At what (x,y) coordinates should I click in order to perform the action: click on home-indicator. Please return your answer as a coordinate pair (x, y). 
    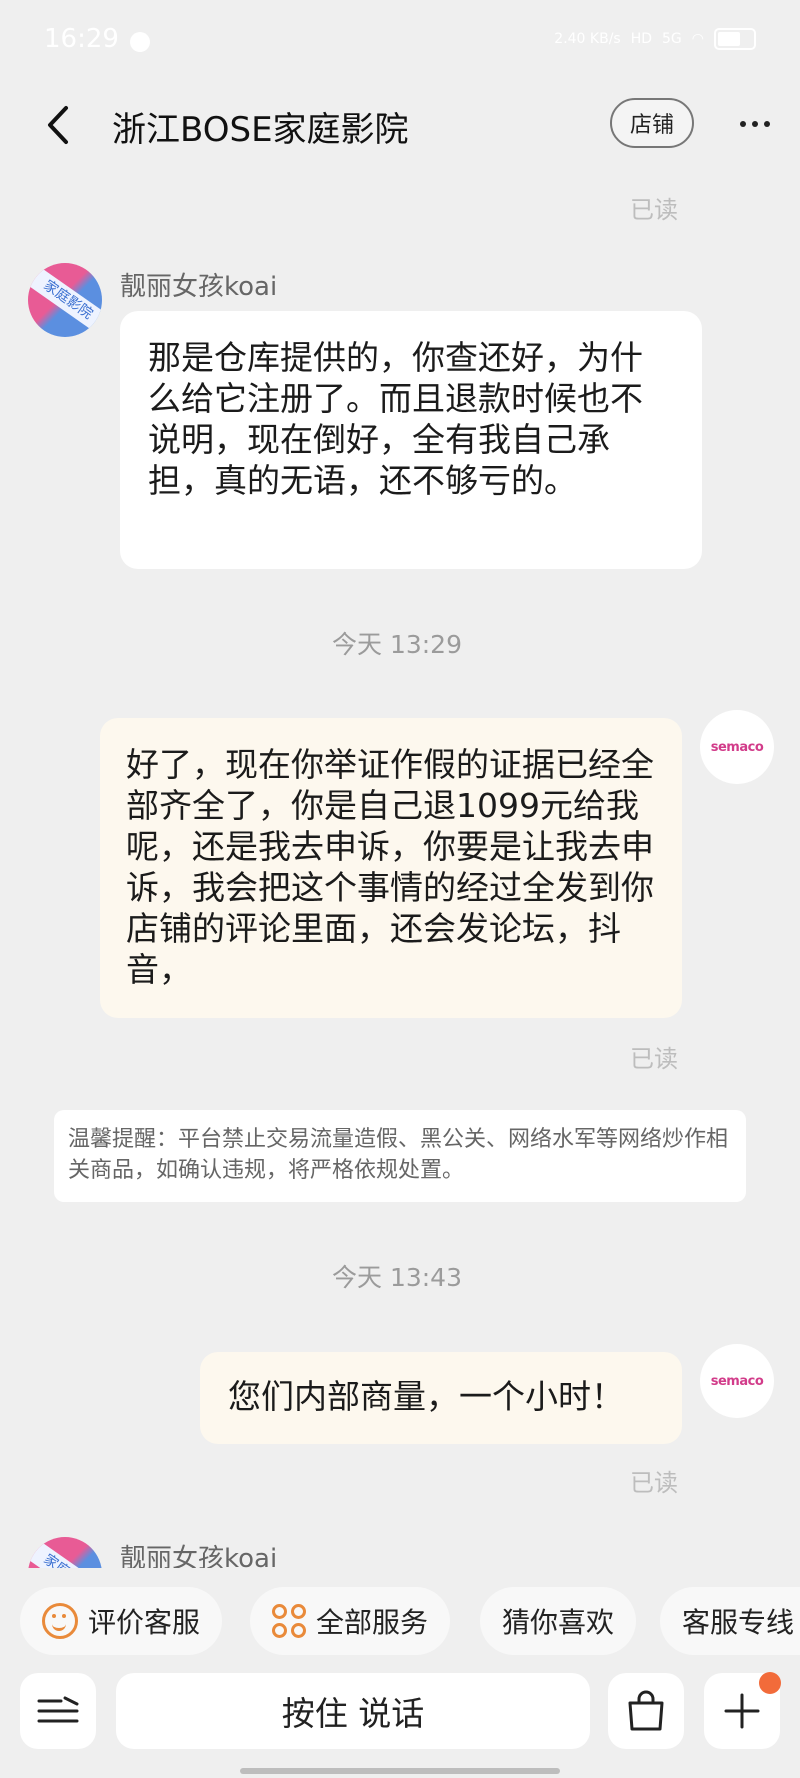
    Looking at the image, I should click on (400, 1771).